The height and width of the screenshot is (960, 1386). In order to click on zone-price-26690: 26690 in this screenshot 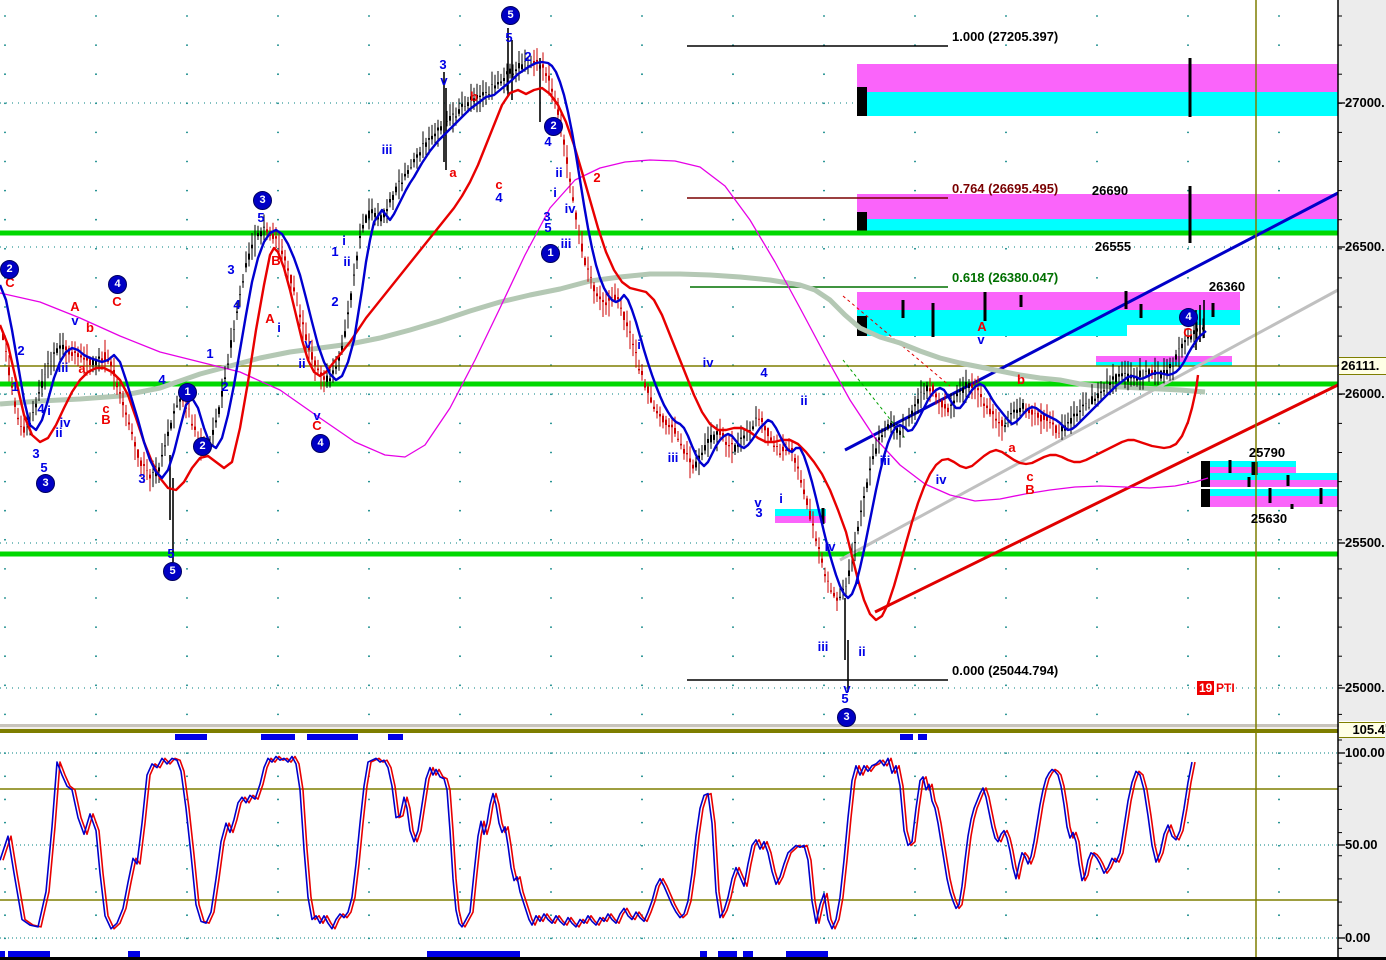, I will do `click(1110, 190)`.